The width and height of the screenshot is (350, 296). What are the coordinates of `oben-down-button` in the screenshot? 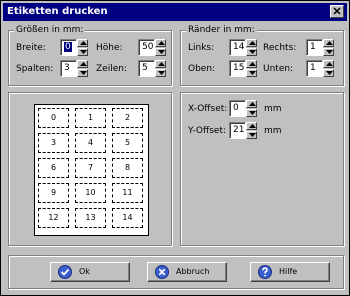 It's located at (251, 73).